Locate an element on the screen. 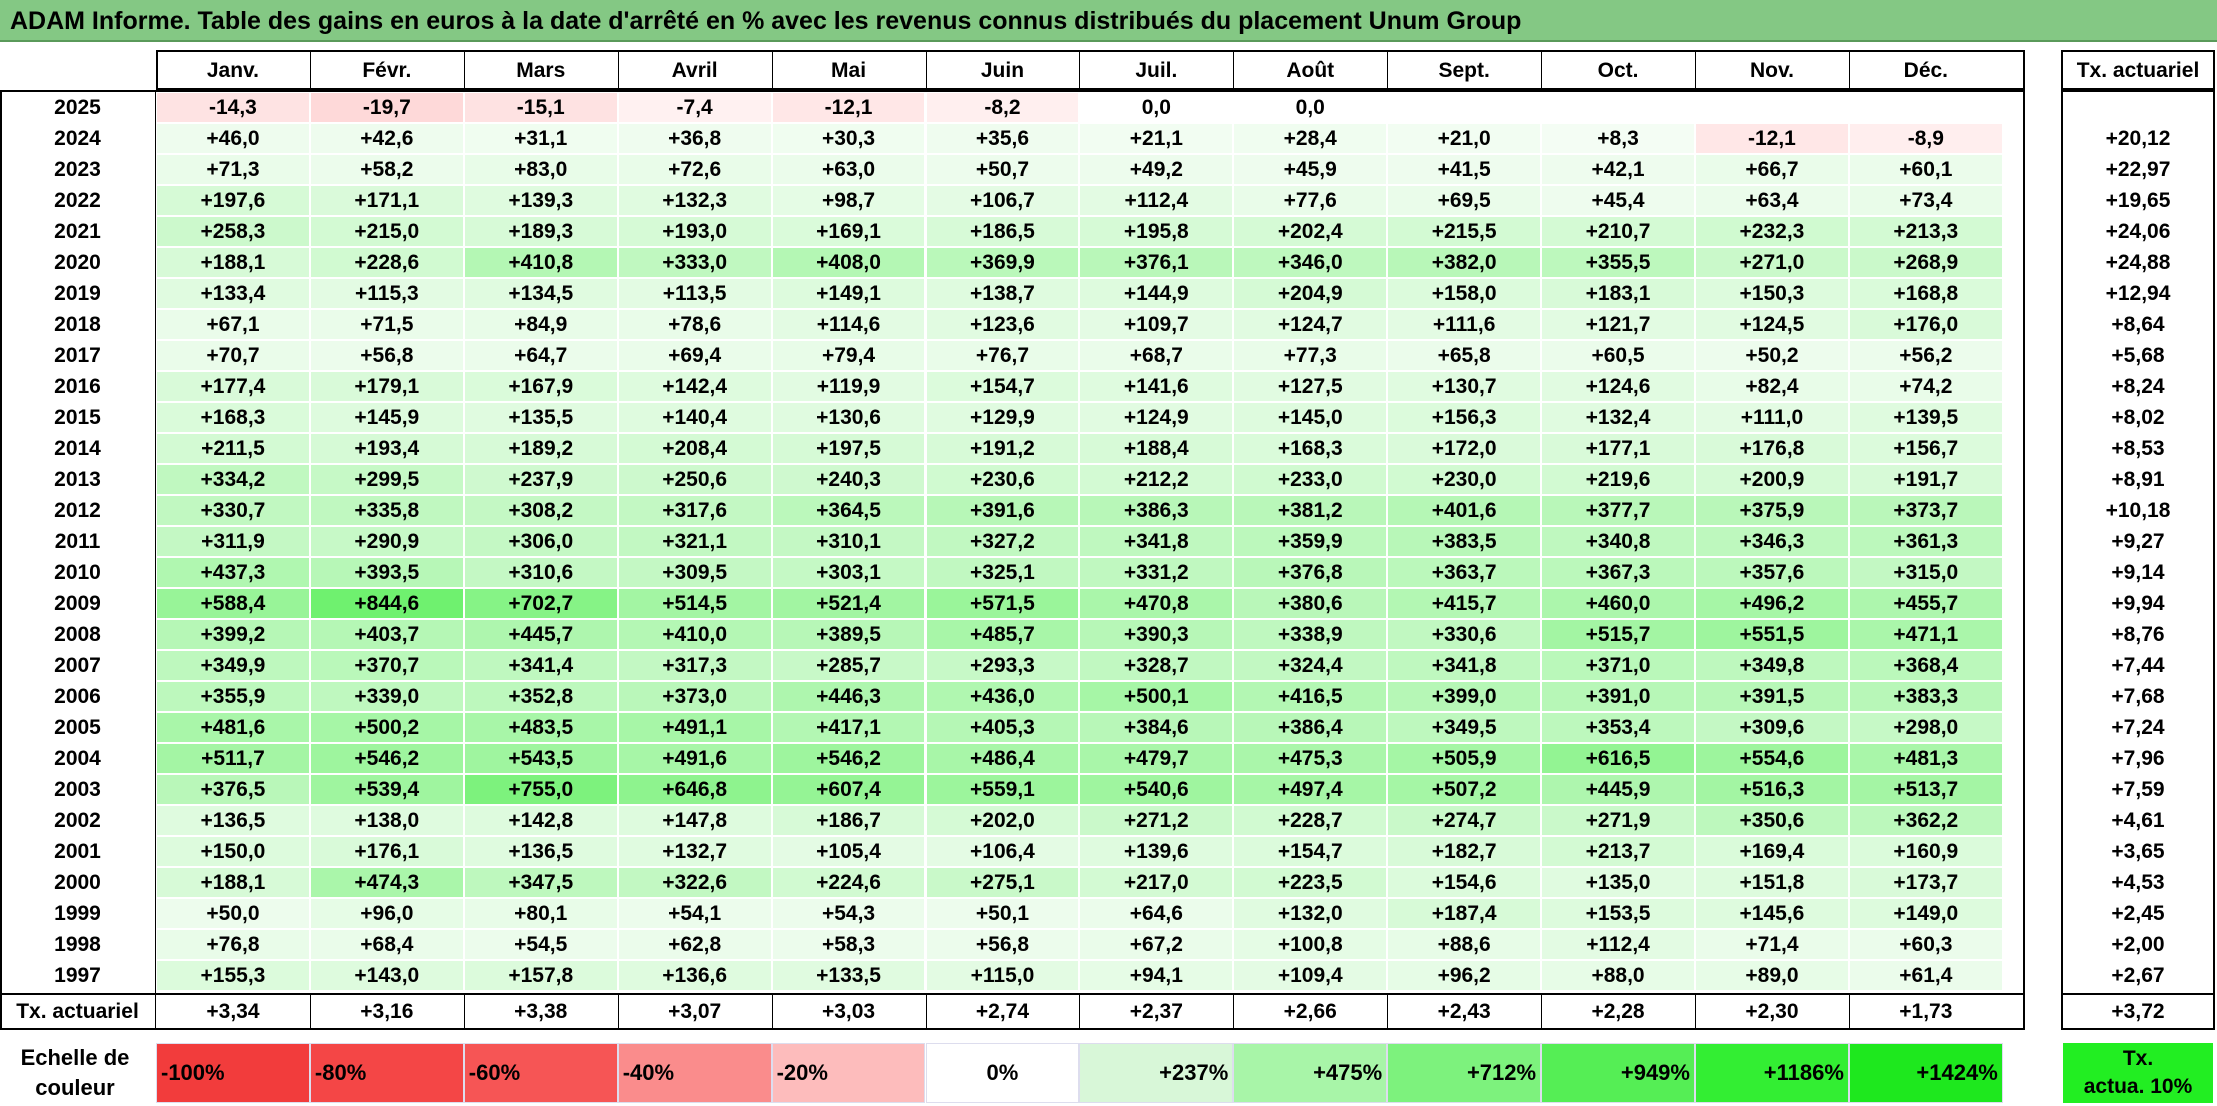  table-cell: +60,5 is located at coordinates (1618, 355).